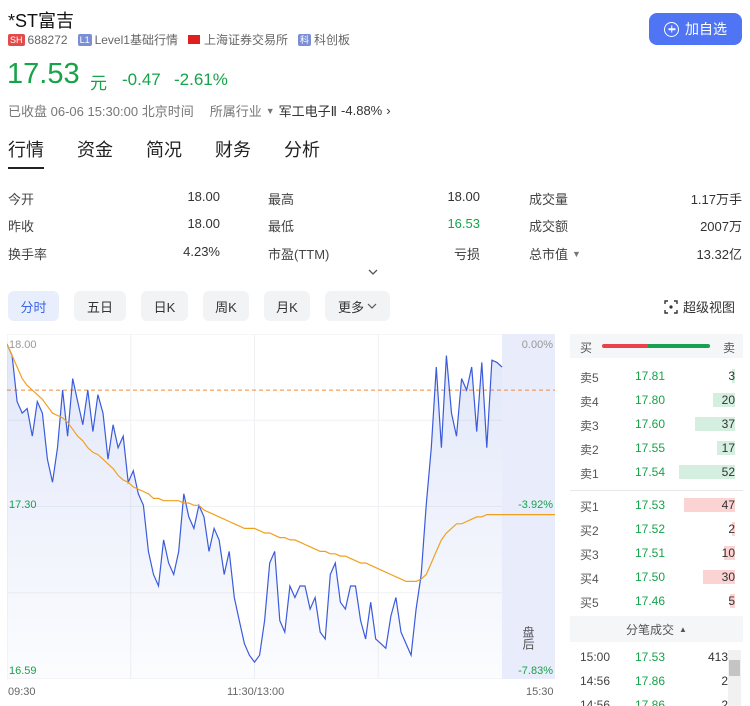 This screenshot has width=750, height=706. Describe the element at coordinates (43, 74) in the screenshot. I see `current-price: 17.53` at that location.